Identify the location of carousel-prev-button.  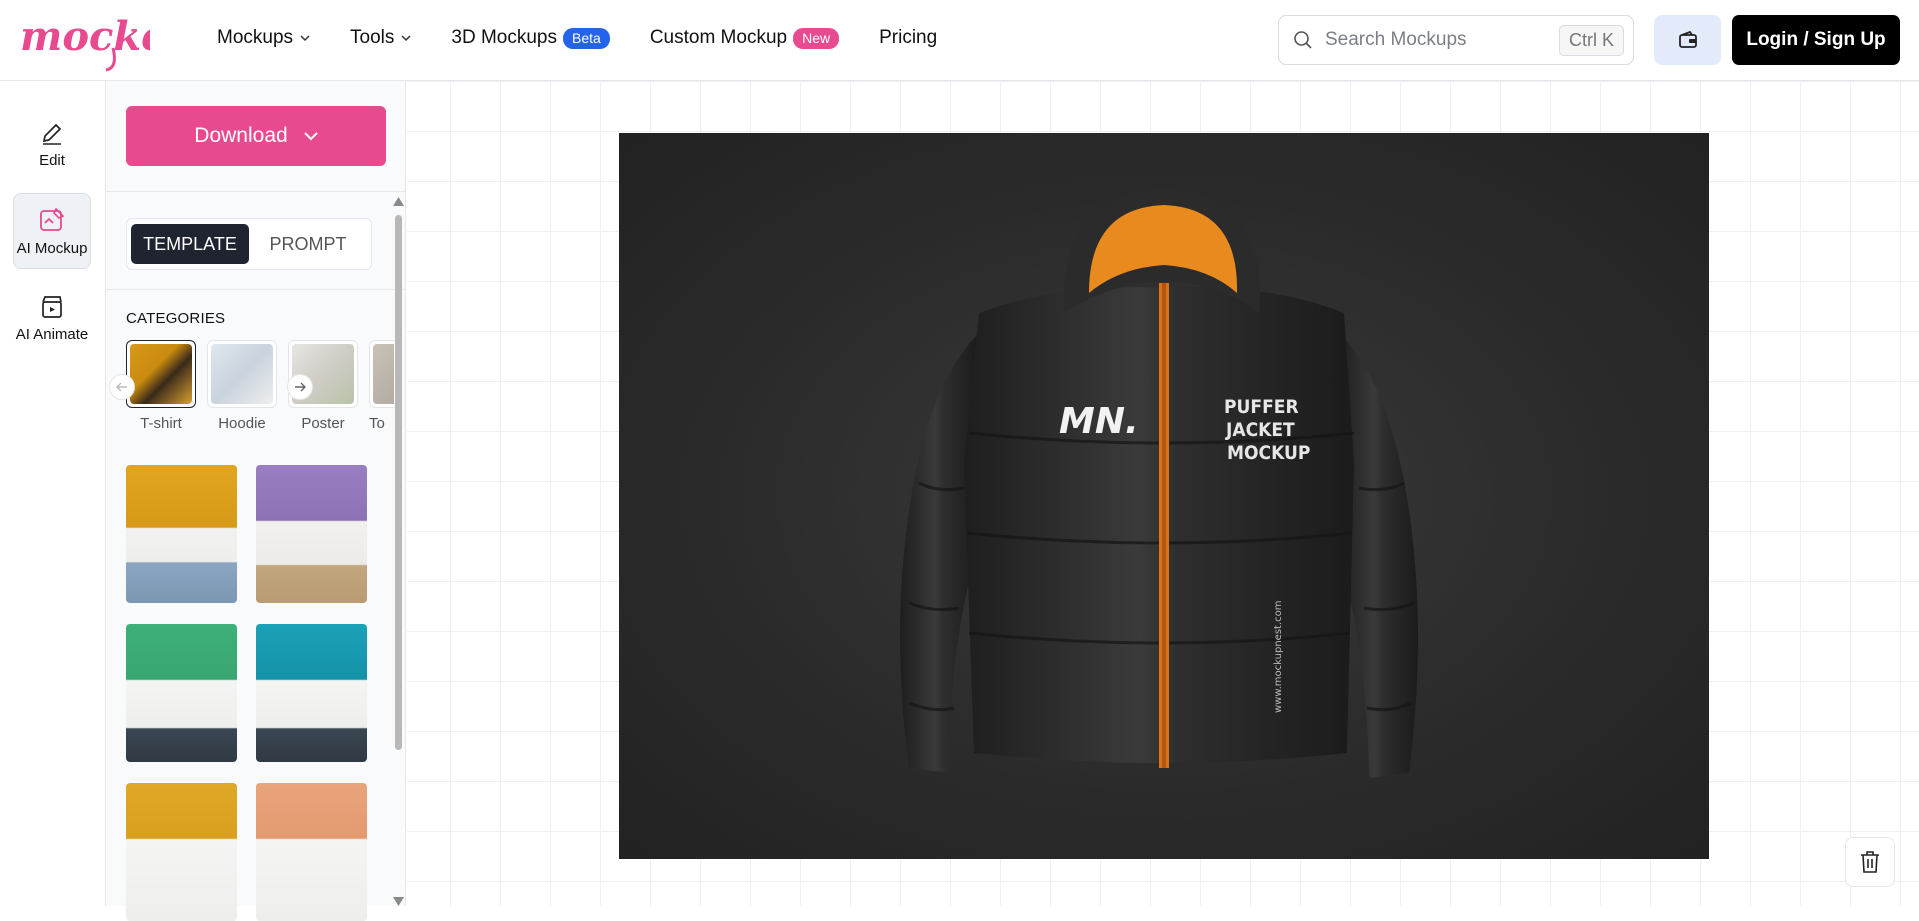
(122, 387).